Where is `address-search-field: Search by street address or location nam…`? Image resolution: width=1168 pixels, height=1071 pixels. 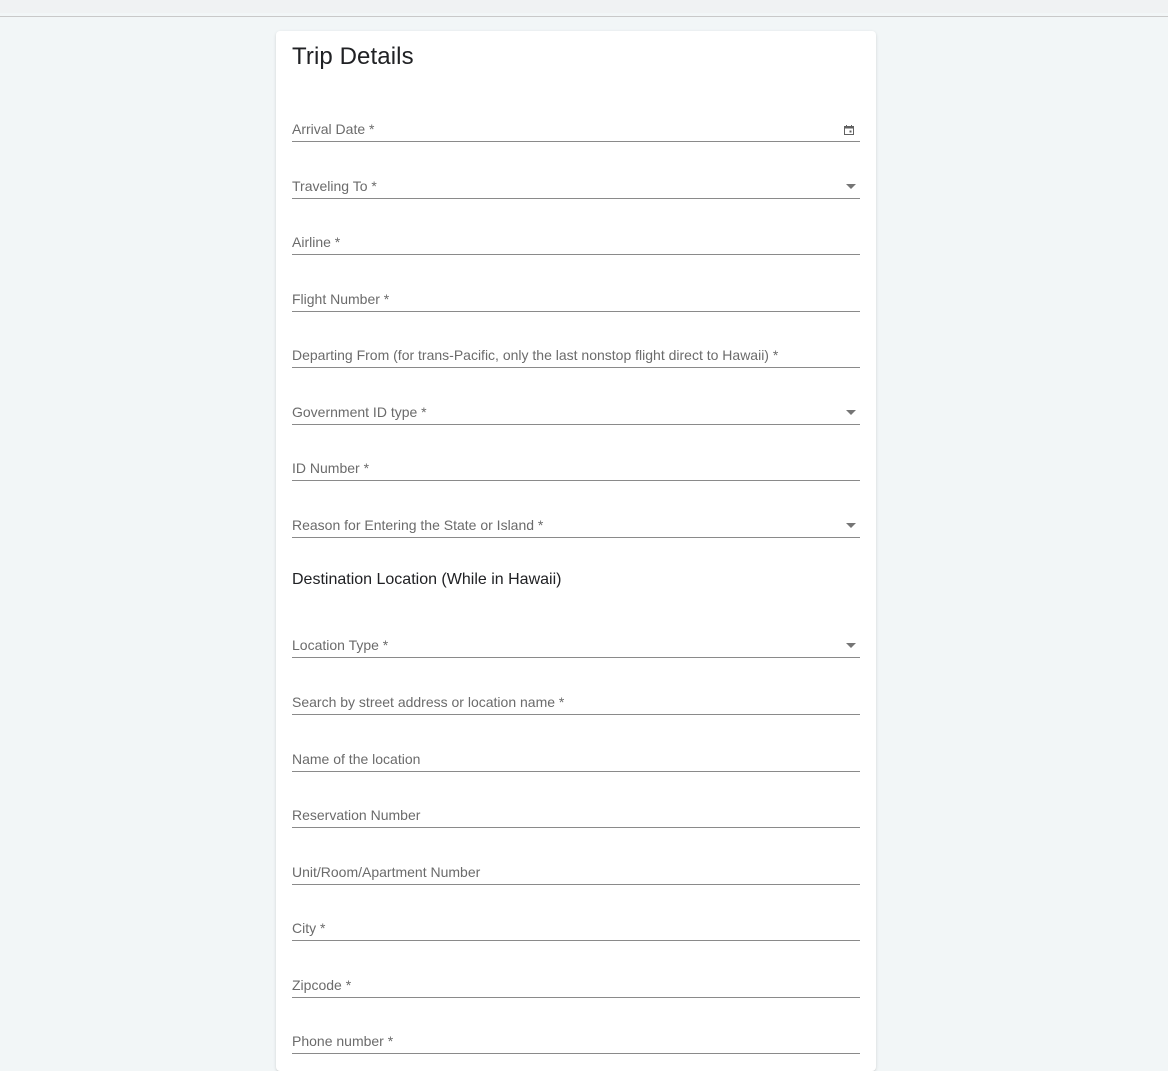
address-search-field: Search by street address or location nam… is located at coordinates (576, 702).